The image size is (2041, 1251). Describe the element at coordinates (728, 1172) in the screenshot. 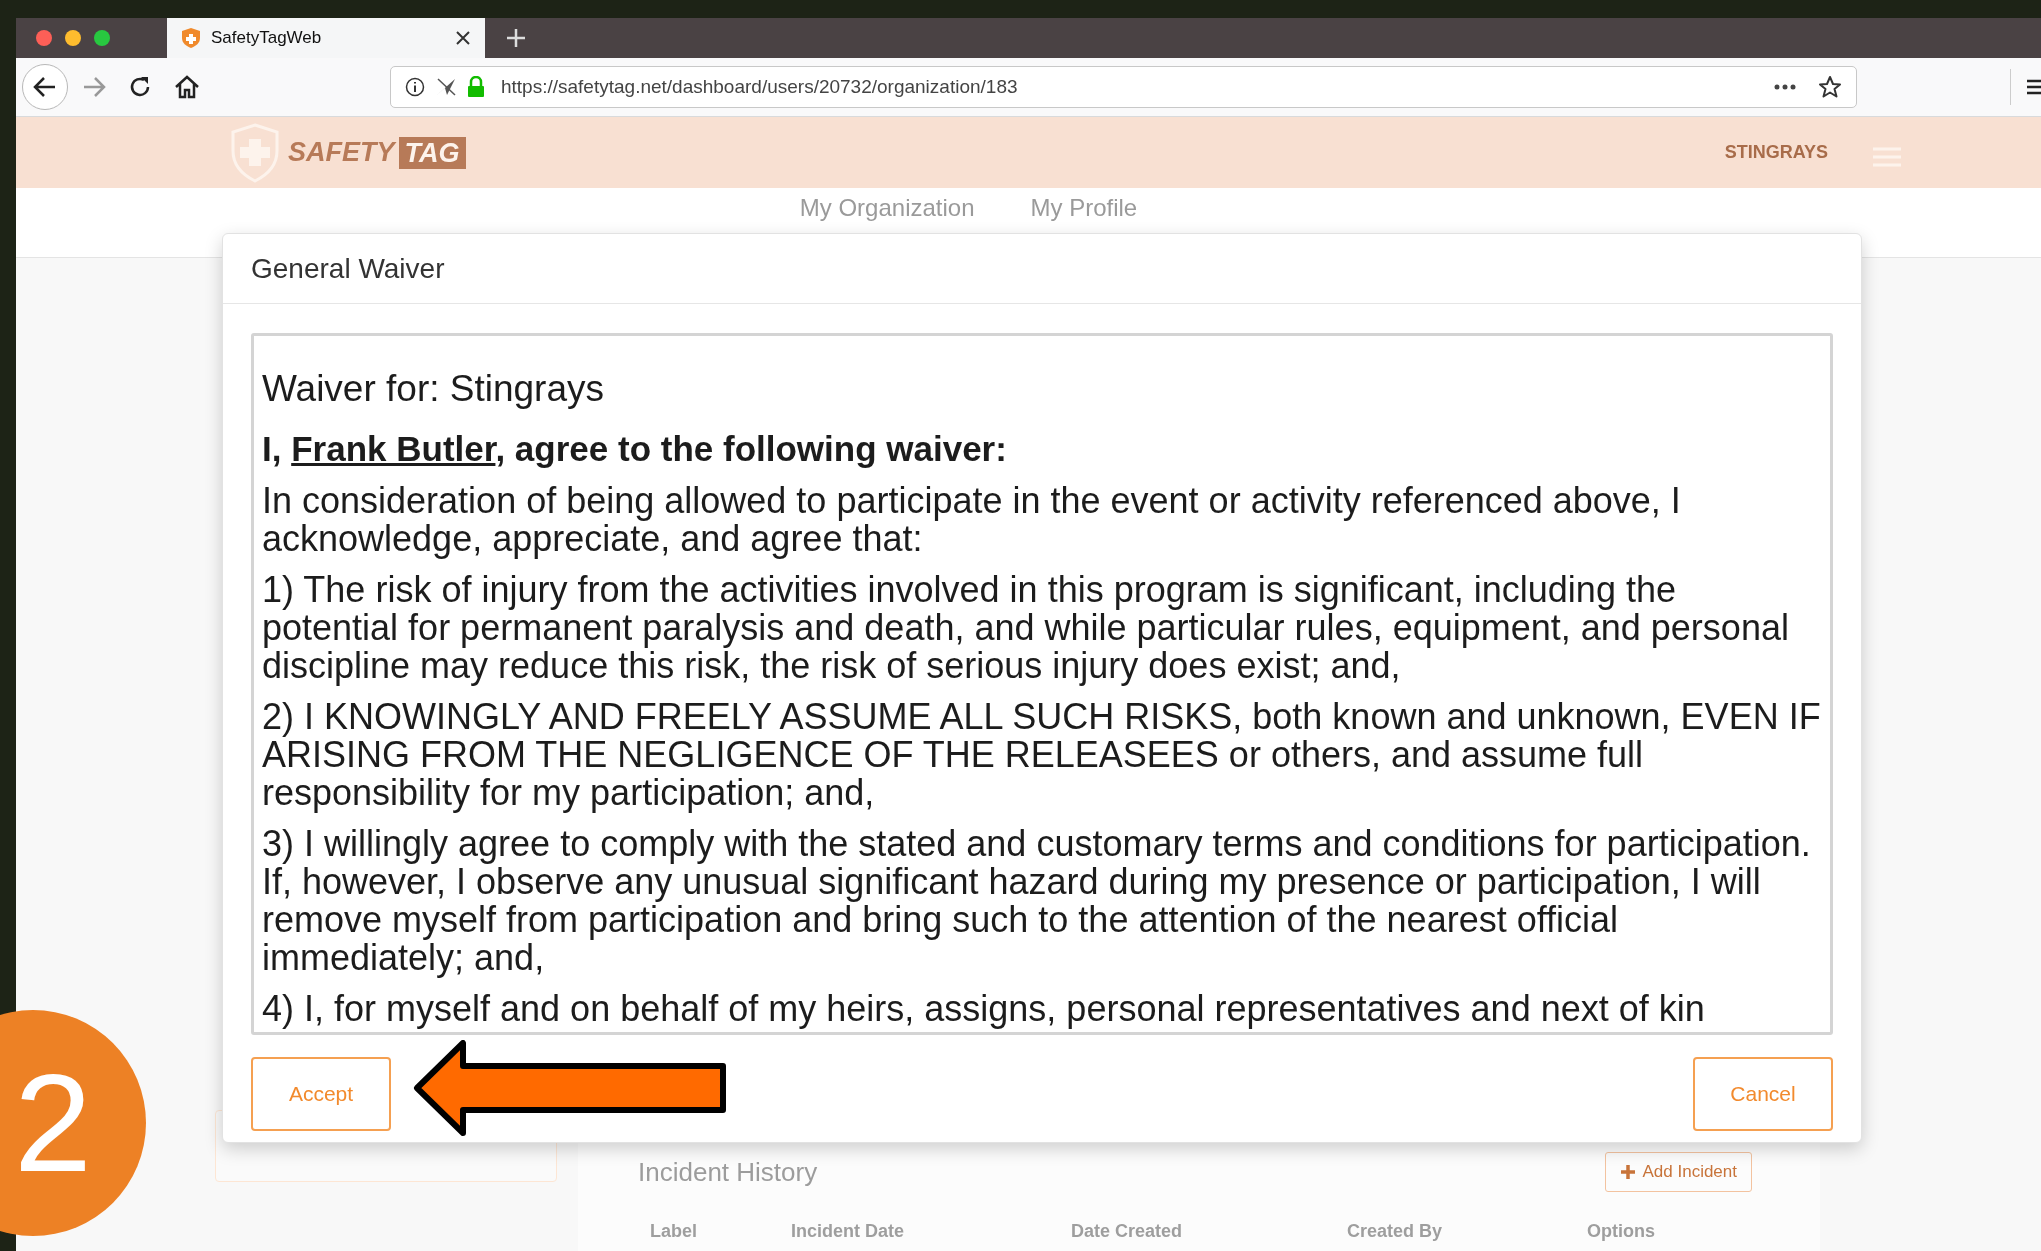

I see `section-title: Incident History` at that location.